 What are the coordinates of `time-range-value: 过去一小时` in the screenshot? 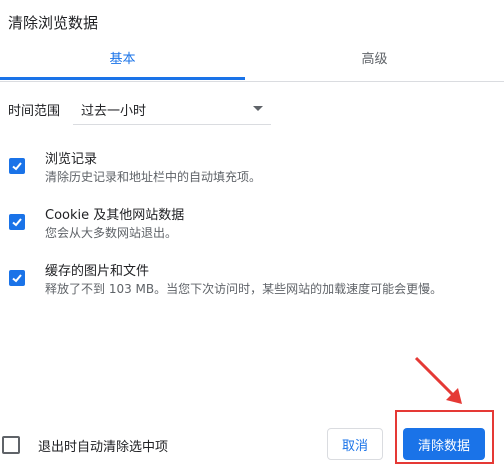 It's located at (114, 111).